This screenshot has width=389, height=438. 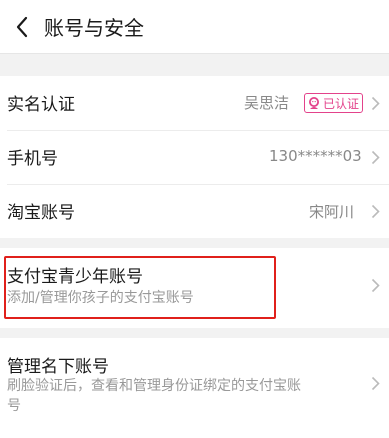 I want to click on back-button, so click(x=22, y=26).